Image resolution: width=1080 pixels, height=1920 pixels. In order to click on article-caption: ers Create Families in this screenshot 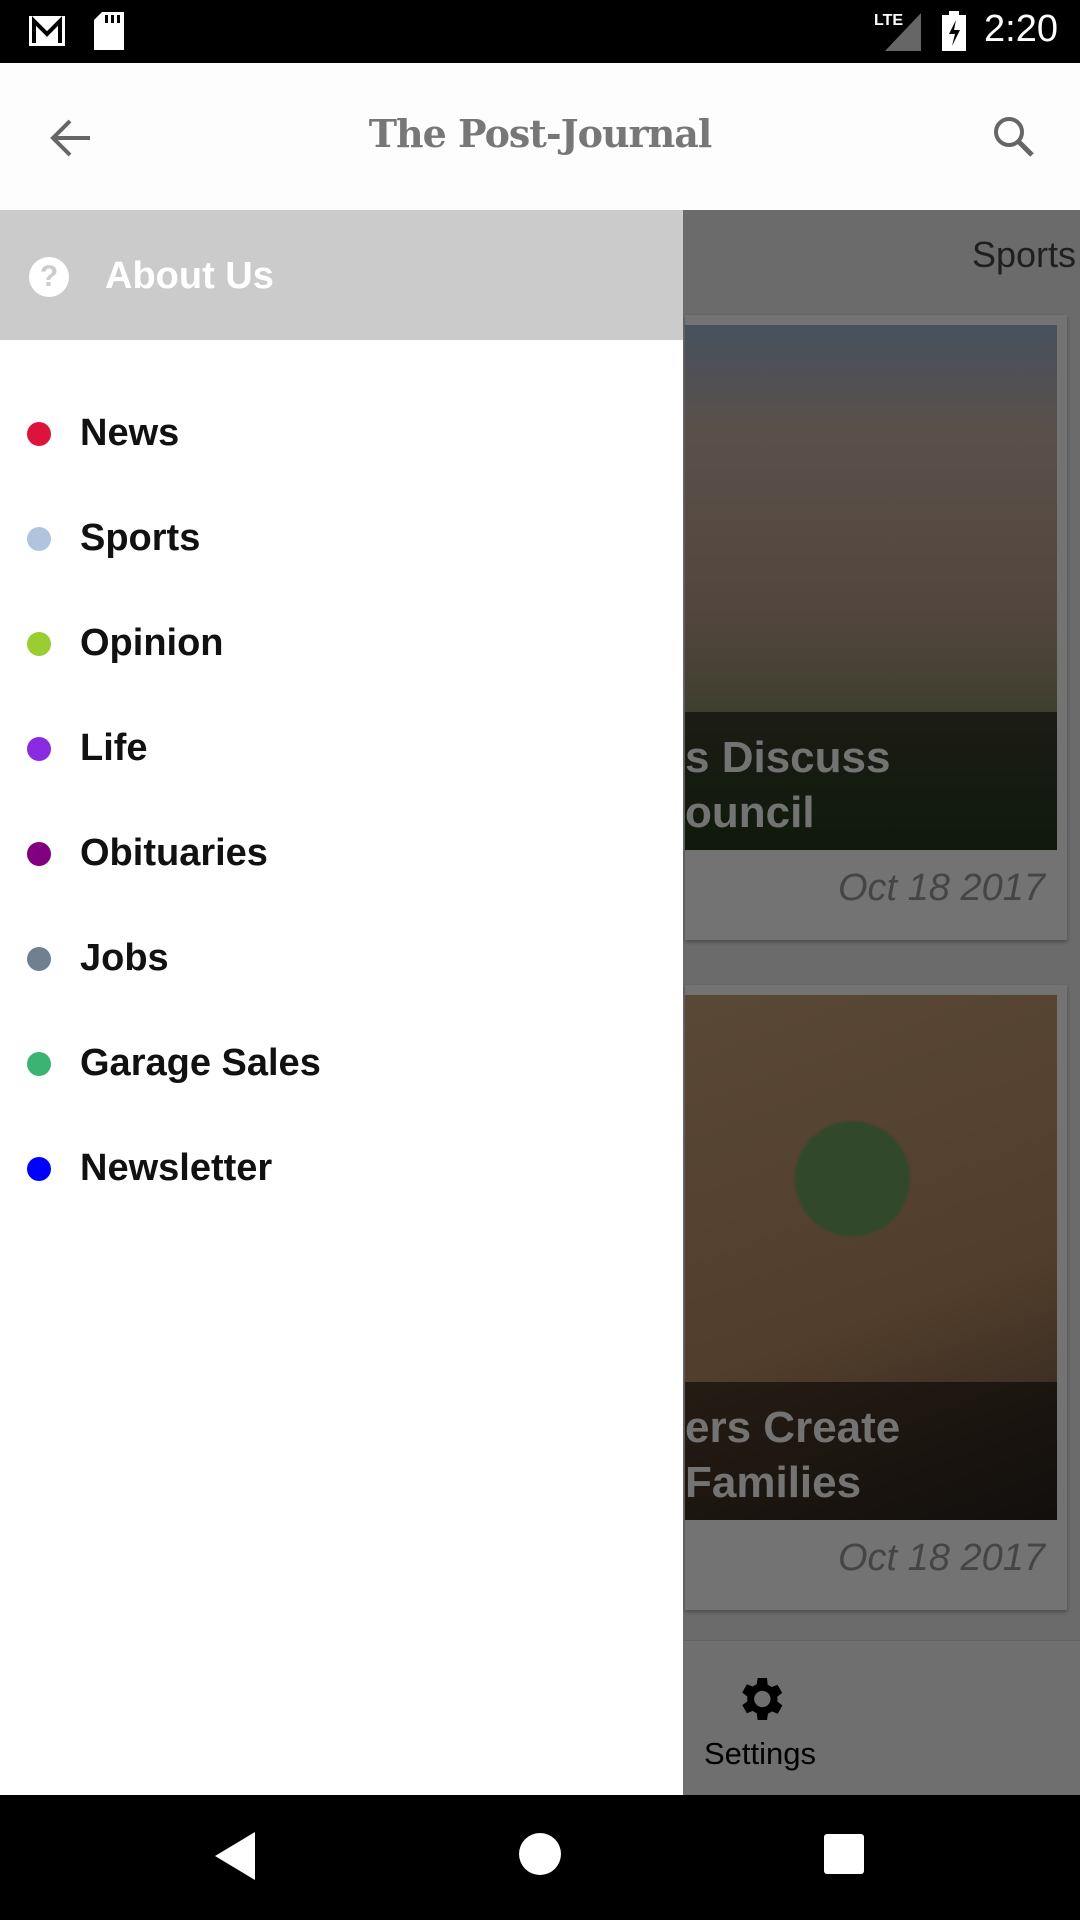, I will do `click(871, 1451)`.